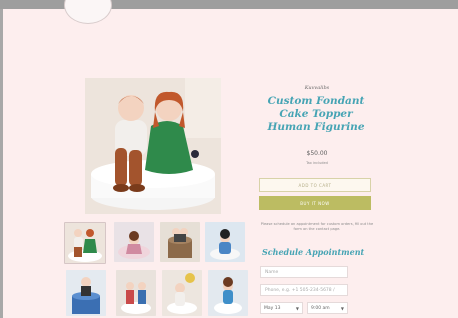  Describe the element at coordinates (304, 290) in the screenshot. I see `phone-field: Phone, e.g. +1 505-234-5678 /` at that location.